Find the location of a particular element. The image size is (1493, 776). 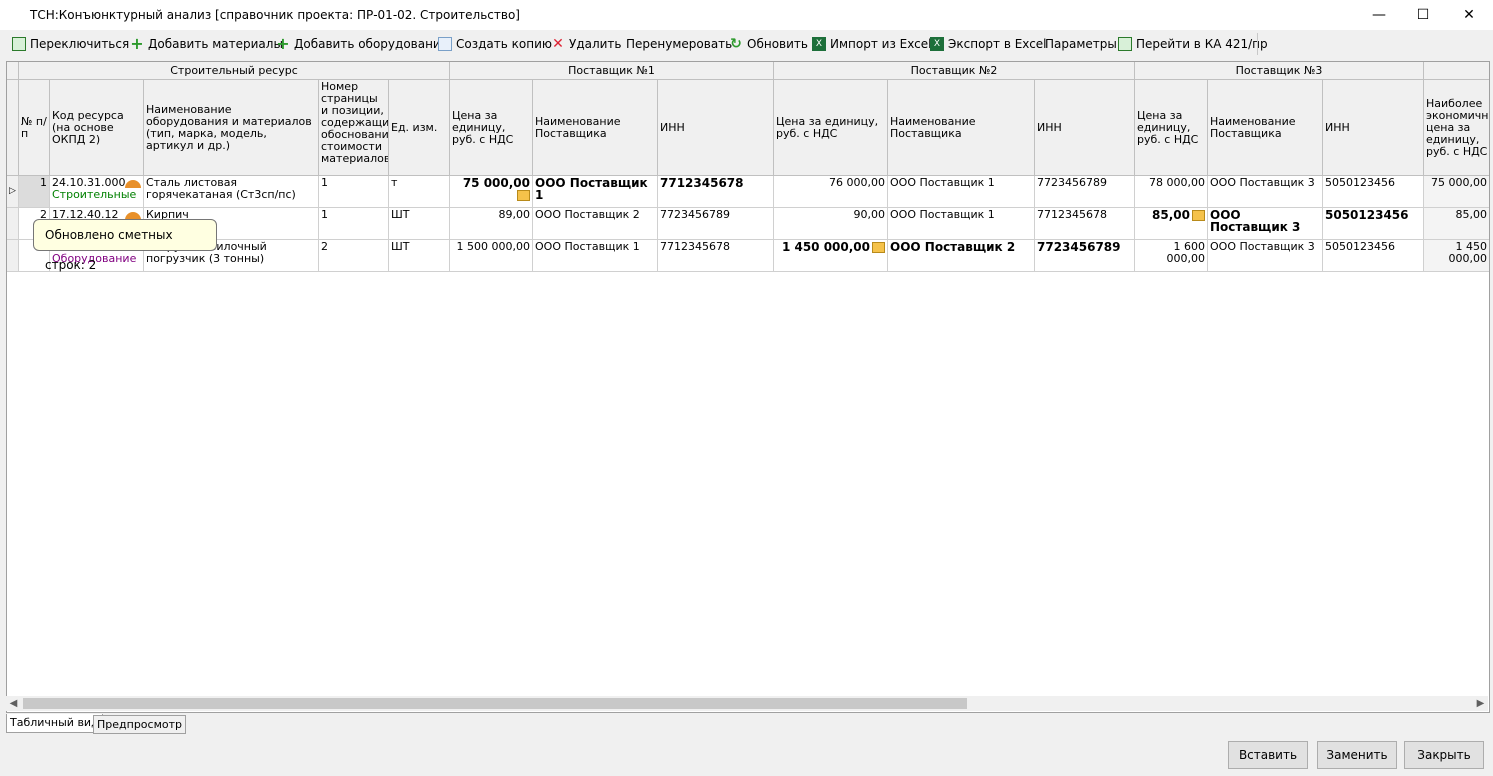

tooltip: Обновлено сметных строк: 2 is located at coordinates (125, 245).